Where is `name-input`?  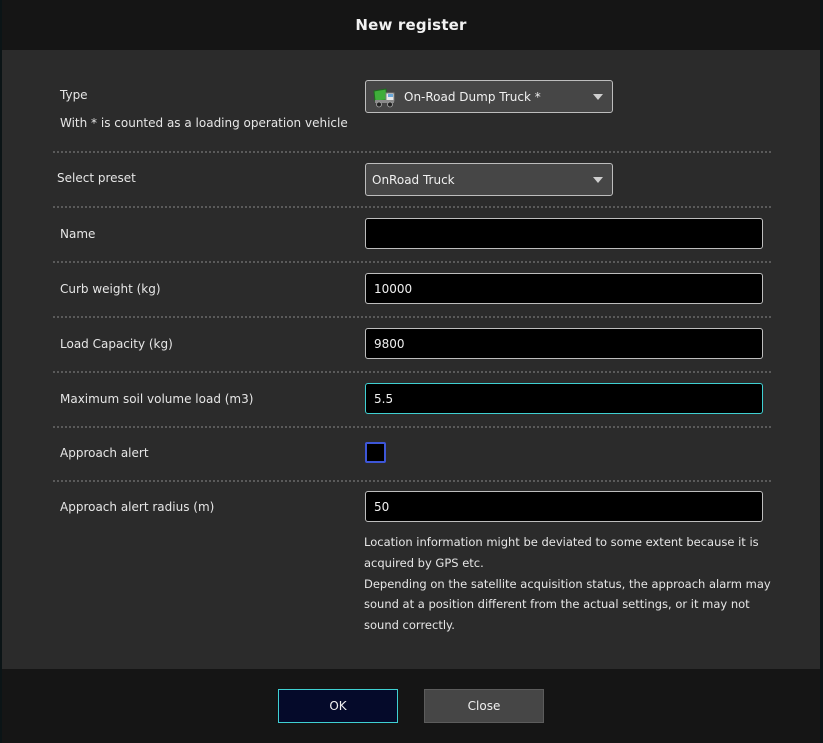 name-input is located at coordinates (564, 233).